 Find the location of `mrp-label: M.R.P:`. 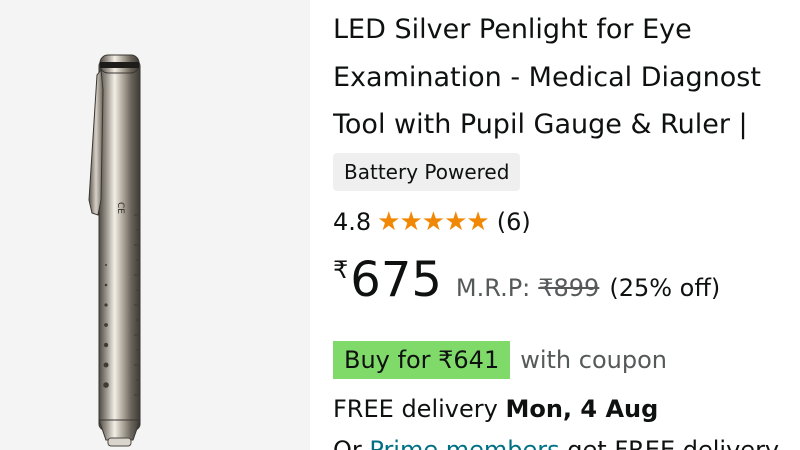

mrp-label: M.R.P: is located at coordinates (493, 288).